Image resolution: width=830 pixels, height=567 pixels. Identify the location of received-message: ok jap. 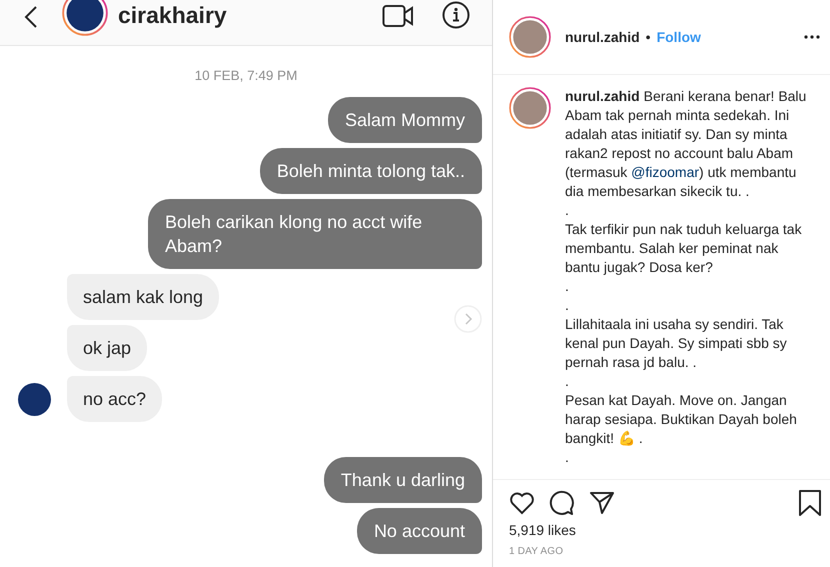
(107, 348).